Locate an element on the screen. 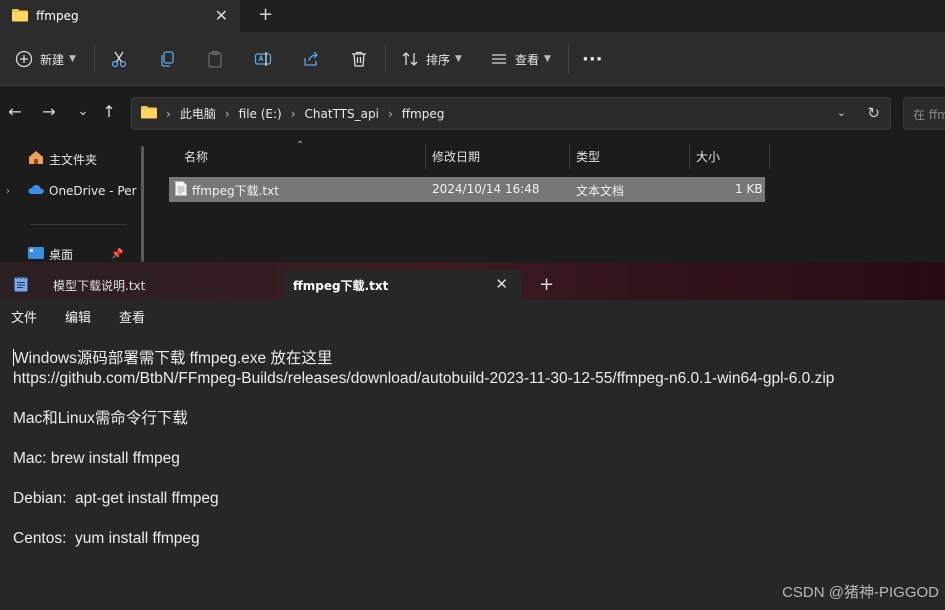 The width and height of the screenshot is (945, 610). editor-line: Centos: yum install ffmpeg is located at coordinates (106, 538).